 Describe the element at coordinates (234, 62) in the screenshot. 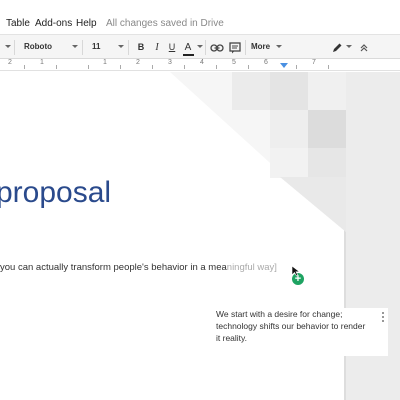

I see `ruler-number: 5` at that location.